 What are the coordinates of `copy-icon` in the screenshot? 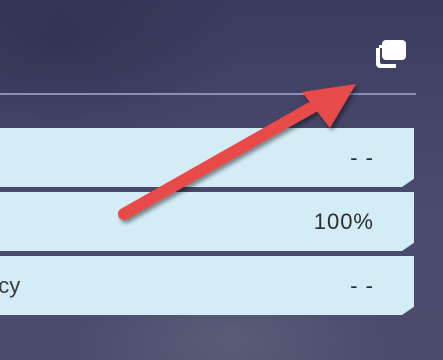 It's located at (390, 54).